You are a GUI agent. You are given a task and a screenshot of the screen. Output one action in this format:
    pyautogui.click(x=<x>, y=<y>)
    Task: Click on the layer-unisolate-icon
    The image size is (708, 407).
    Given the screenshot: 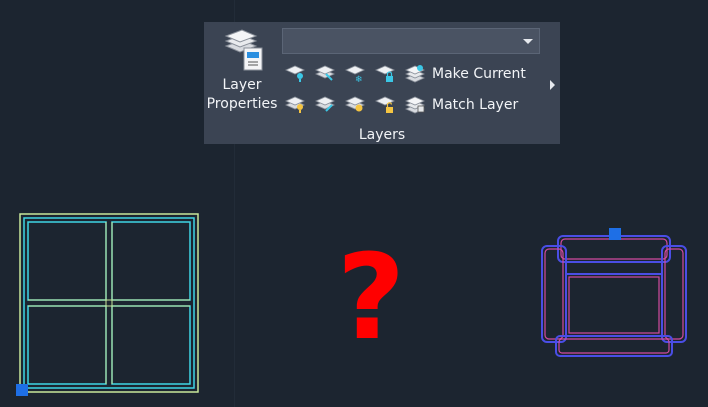 What is the action you would take?
    pyautogui.click(x=325, y=104)
    